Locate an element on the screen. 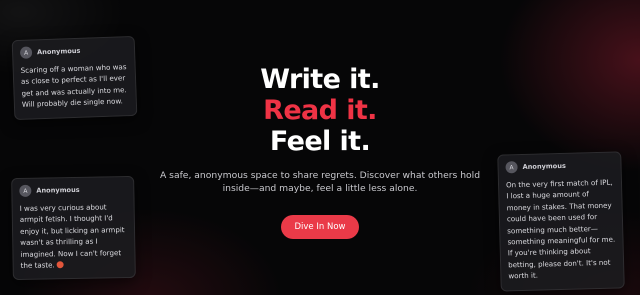  dive-in-button: Dive In Now is located at coordinates (320, 227).